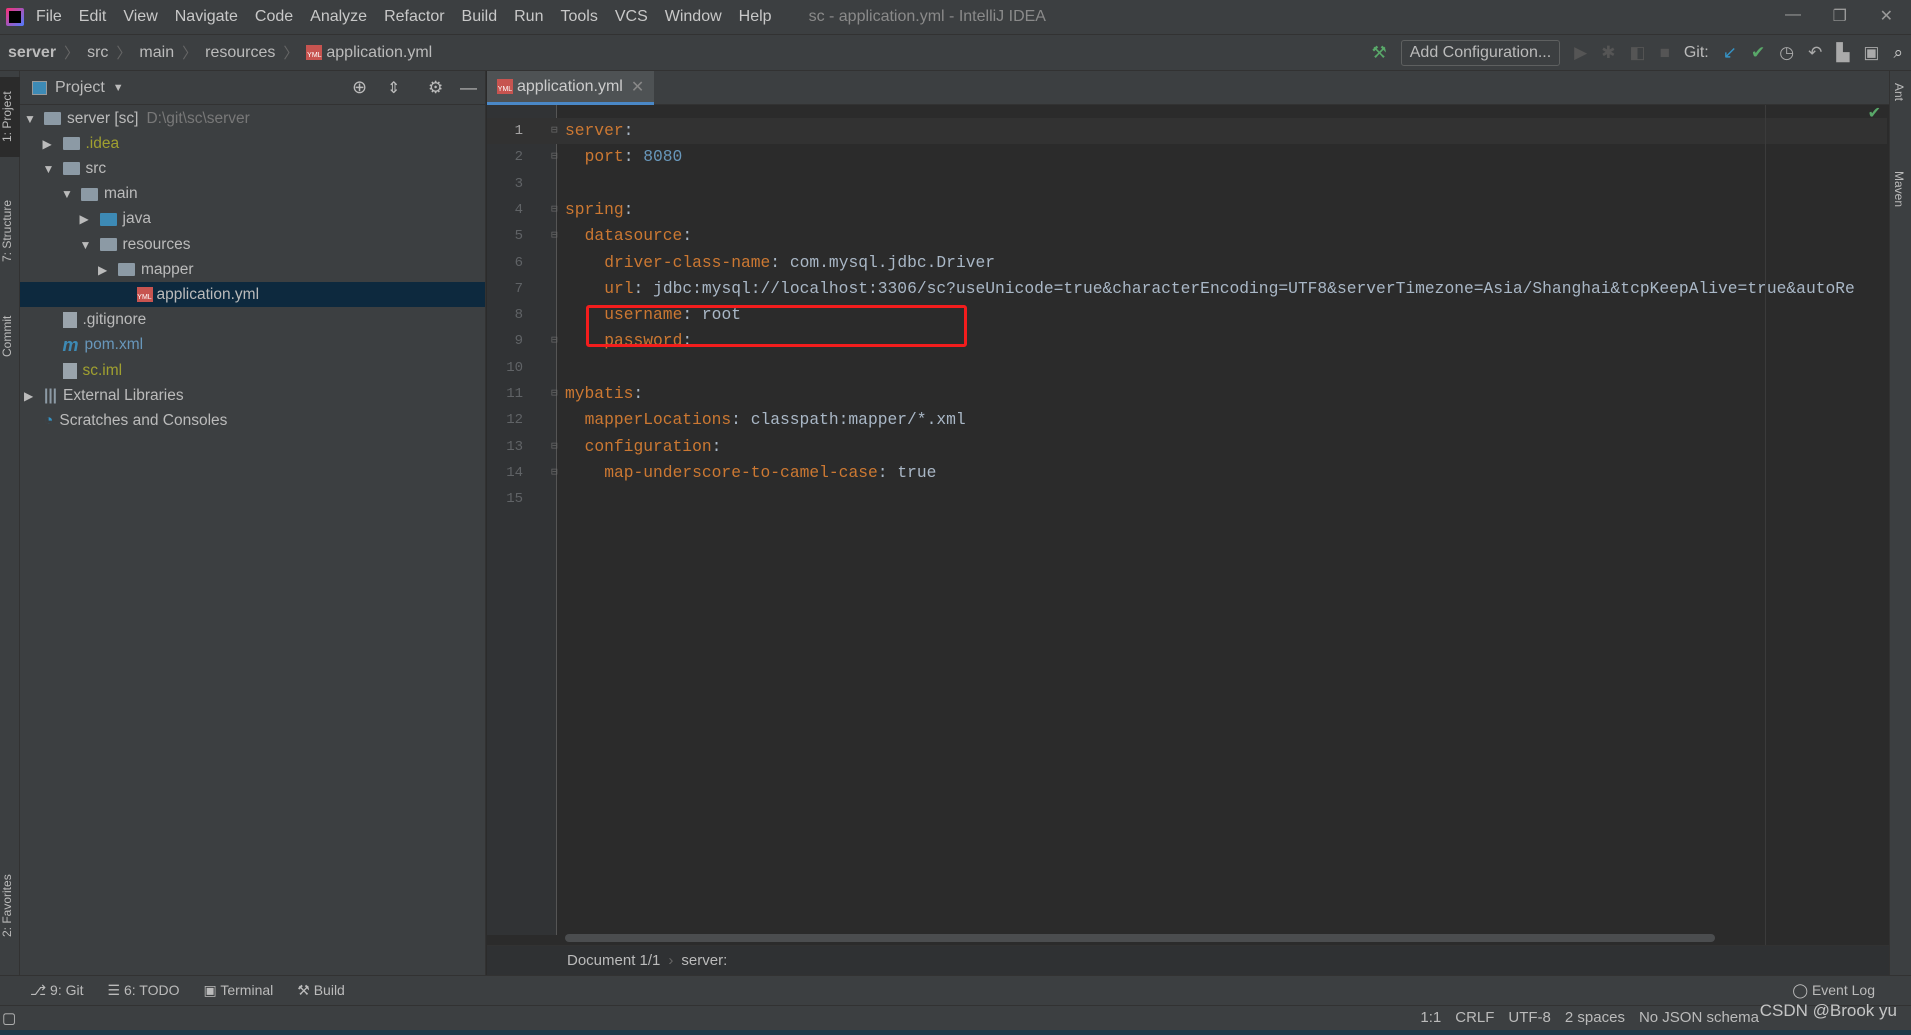 This screenshot has width=1911, height=1035. Describe the element at coordinates (1430, 1017) in the screenshot. I see `status-item: 1:1` at that location.